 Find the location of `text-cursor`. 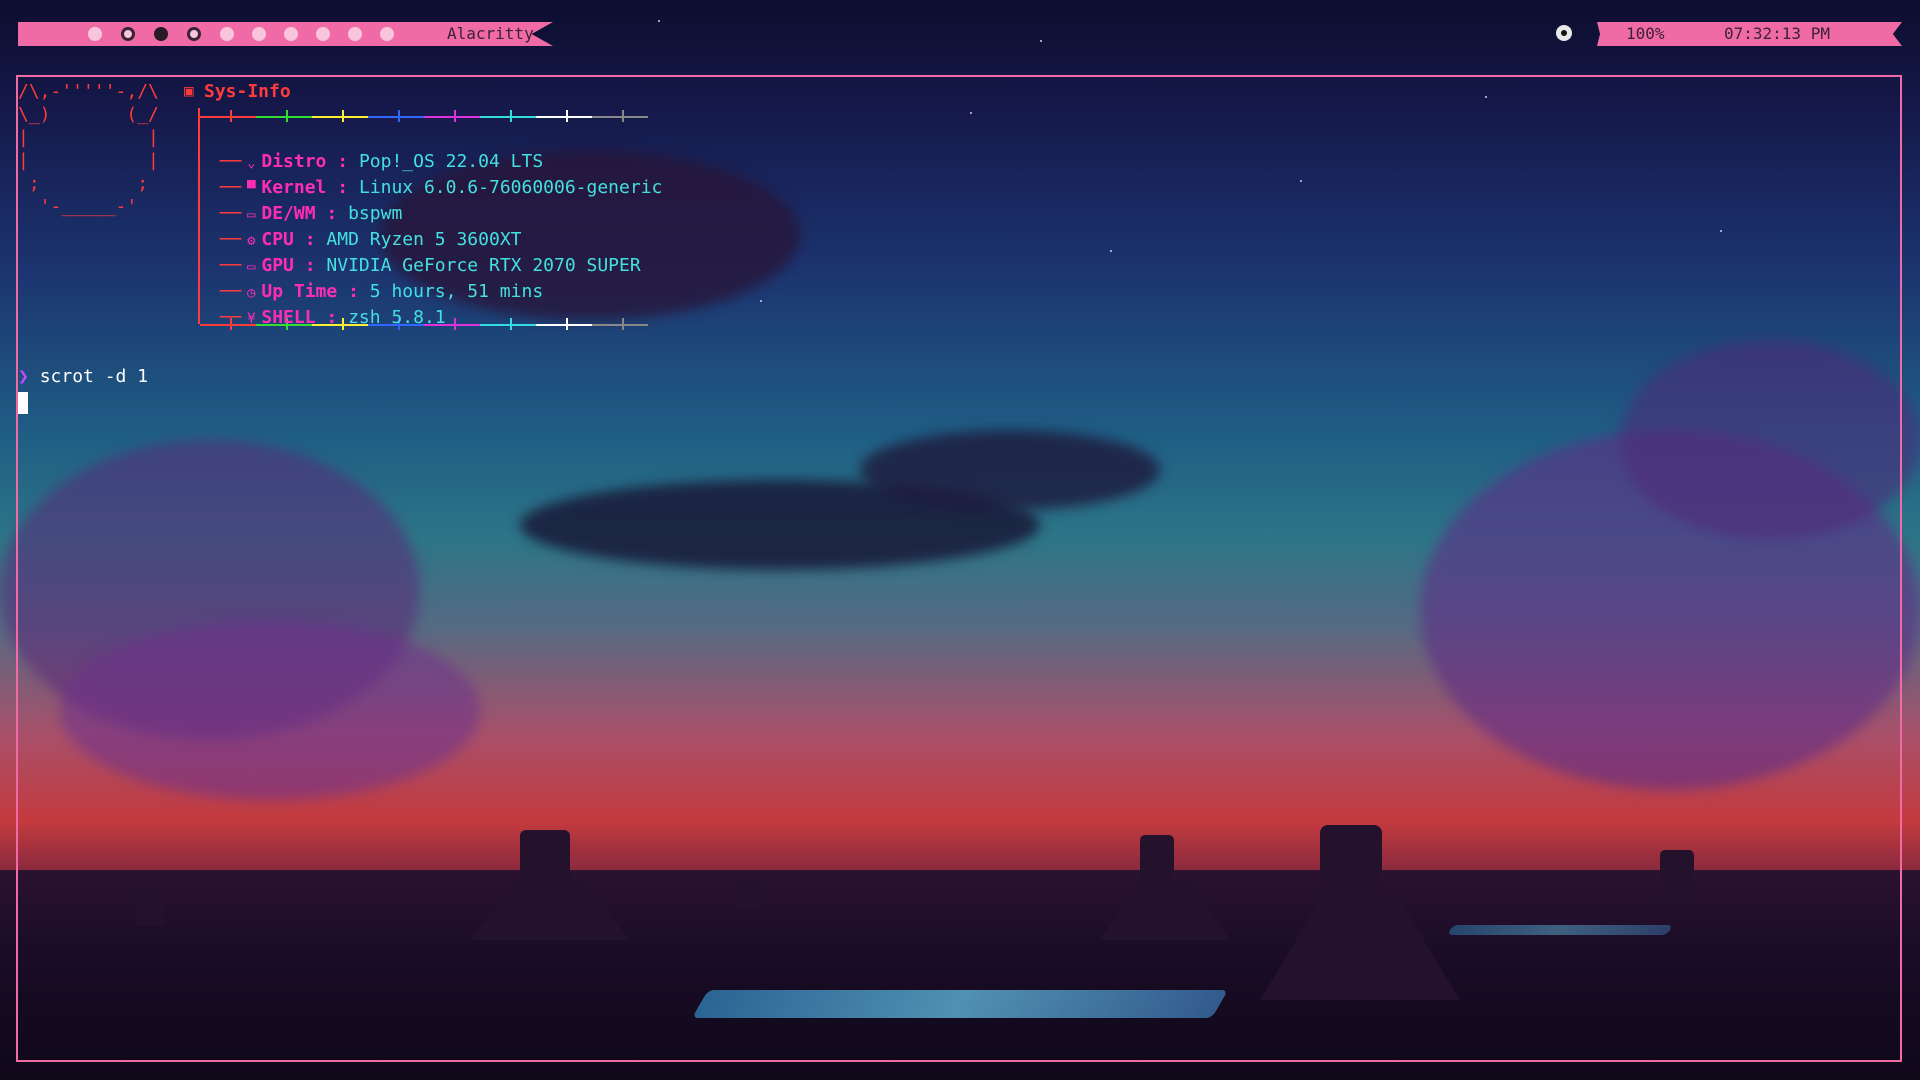

text-cursor is located at coordinates (23, 403).